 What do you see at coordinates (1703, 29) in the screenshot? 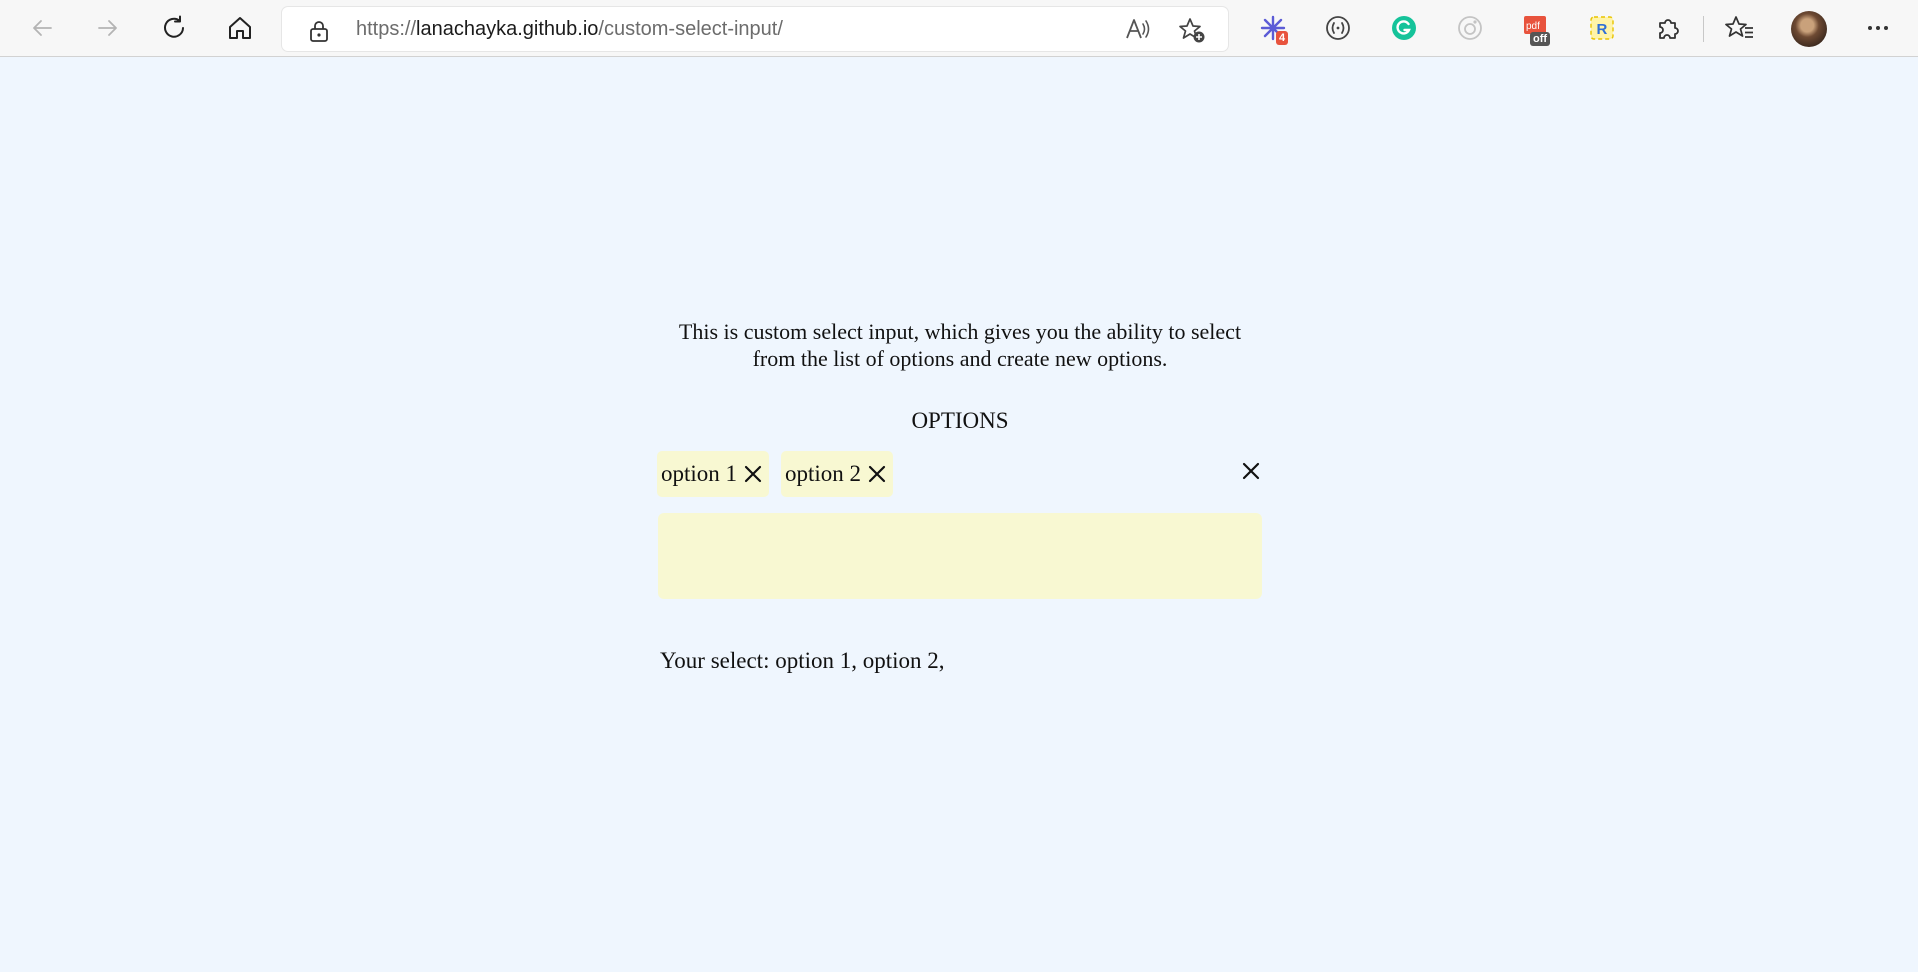
I see `toolbar-divider` at bounding box center [1703, 29].